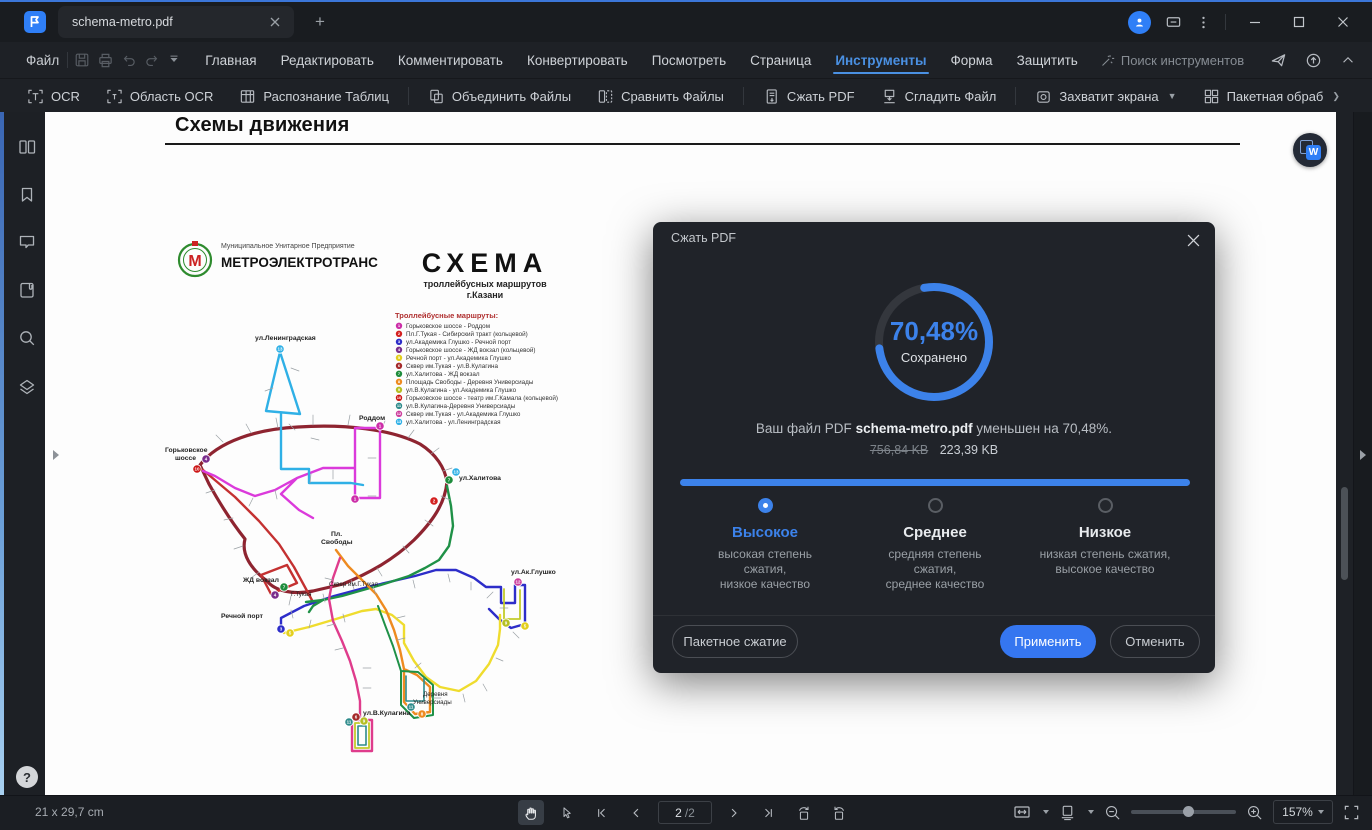 This screenshot has height=830, width=1372. Describe the element at coordinates (1105, 532) in the screenshot. I see `option-label: Низкое` at that location.